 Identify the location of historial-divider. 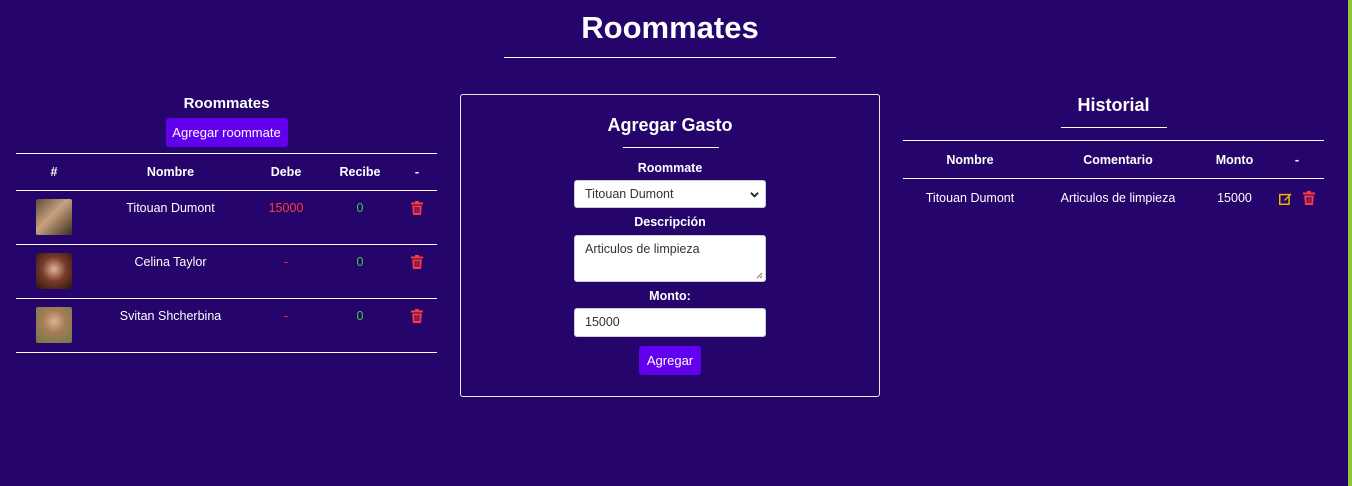
(1113, 127).